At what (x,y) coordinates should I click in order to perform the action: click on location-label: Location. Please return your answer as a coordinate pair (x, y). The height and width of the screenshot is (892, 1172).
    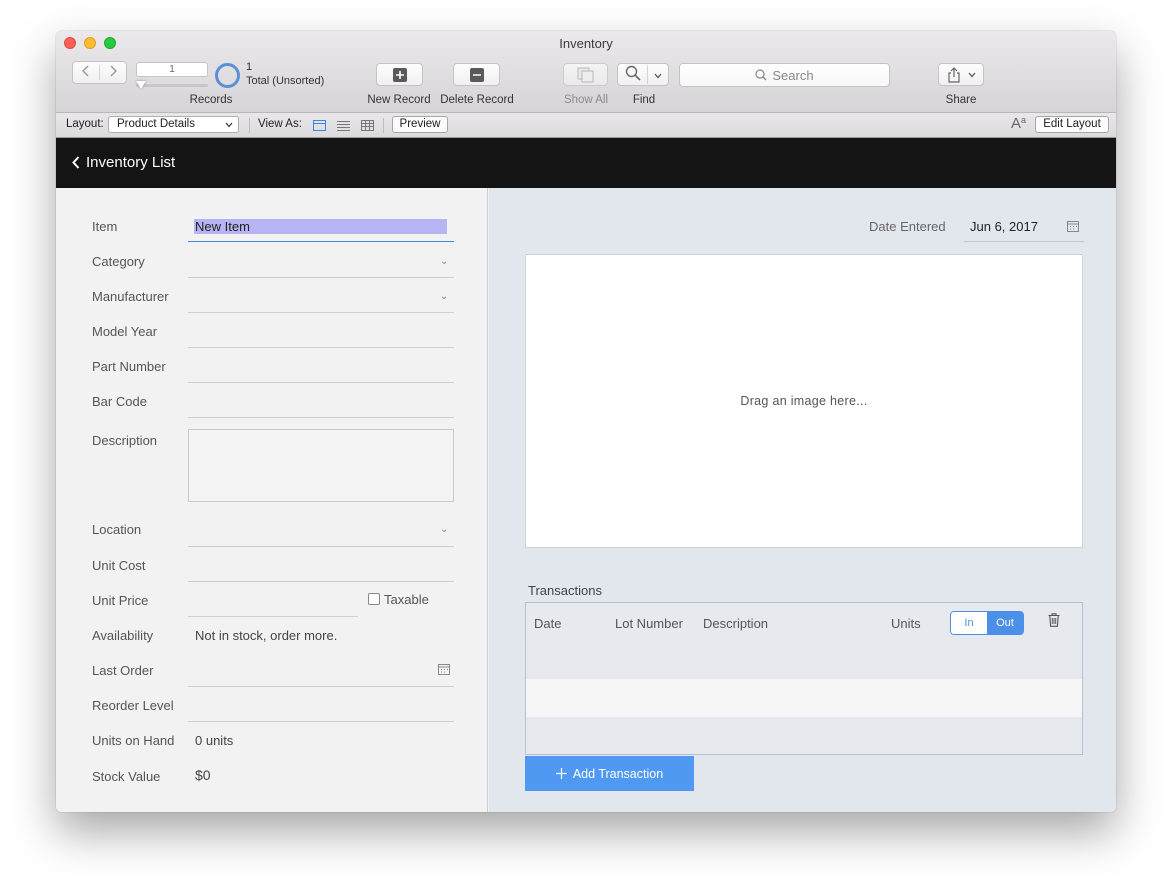
    Looking at the image, I should click on (117, 529).